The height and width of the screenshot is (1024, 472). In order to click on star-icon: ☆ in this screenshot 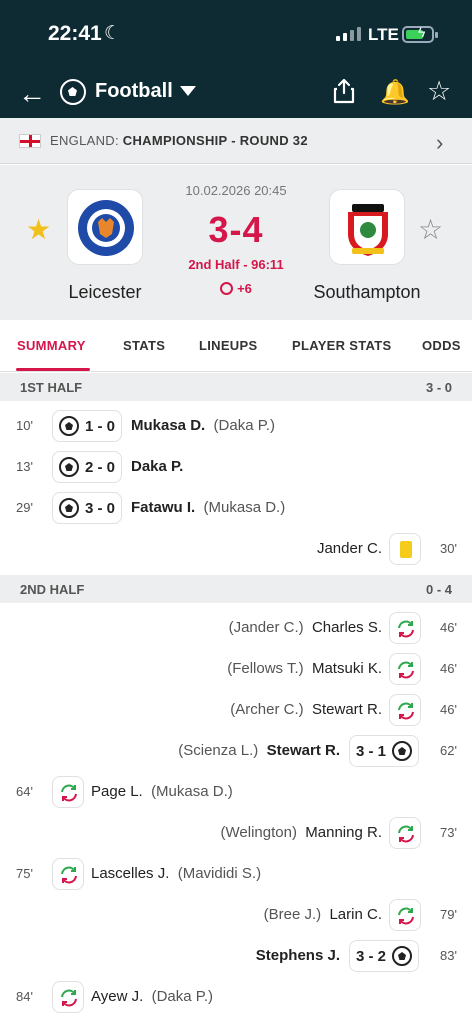, I will do `click(439, 91)`.